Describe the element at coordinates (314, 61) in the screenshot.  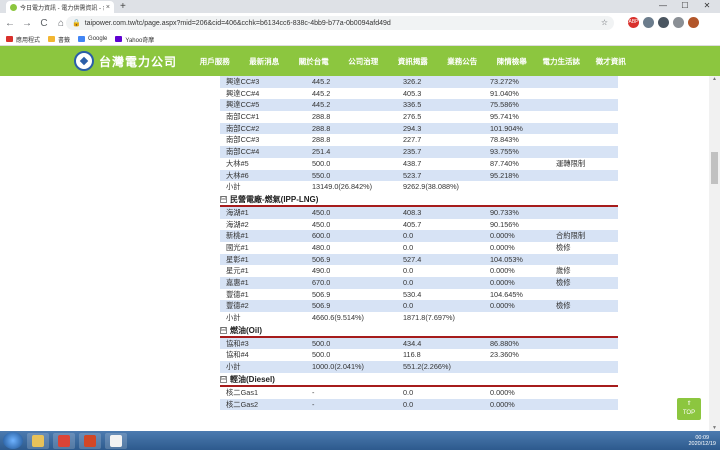
I see `nav-menu-item: 關於台電` at that location.